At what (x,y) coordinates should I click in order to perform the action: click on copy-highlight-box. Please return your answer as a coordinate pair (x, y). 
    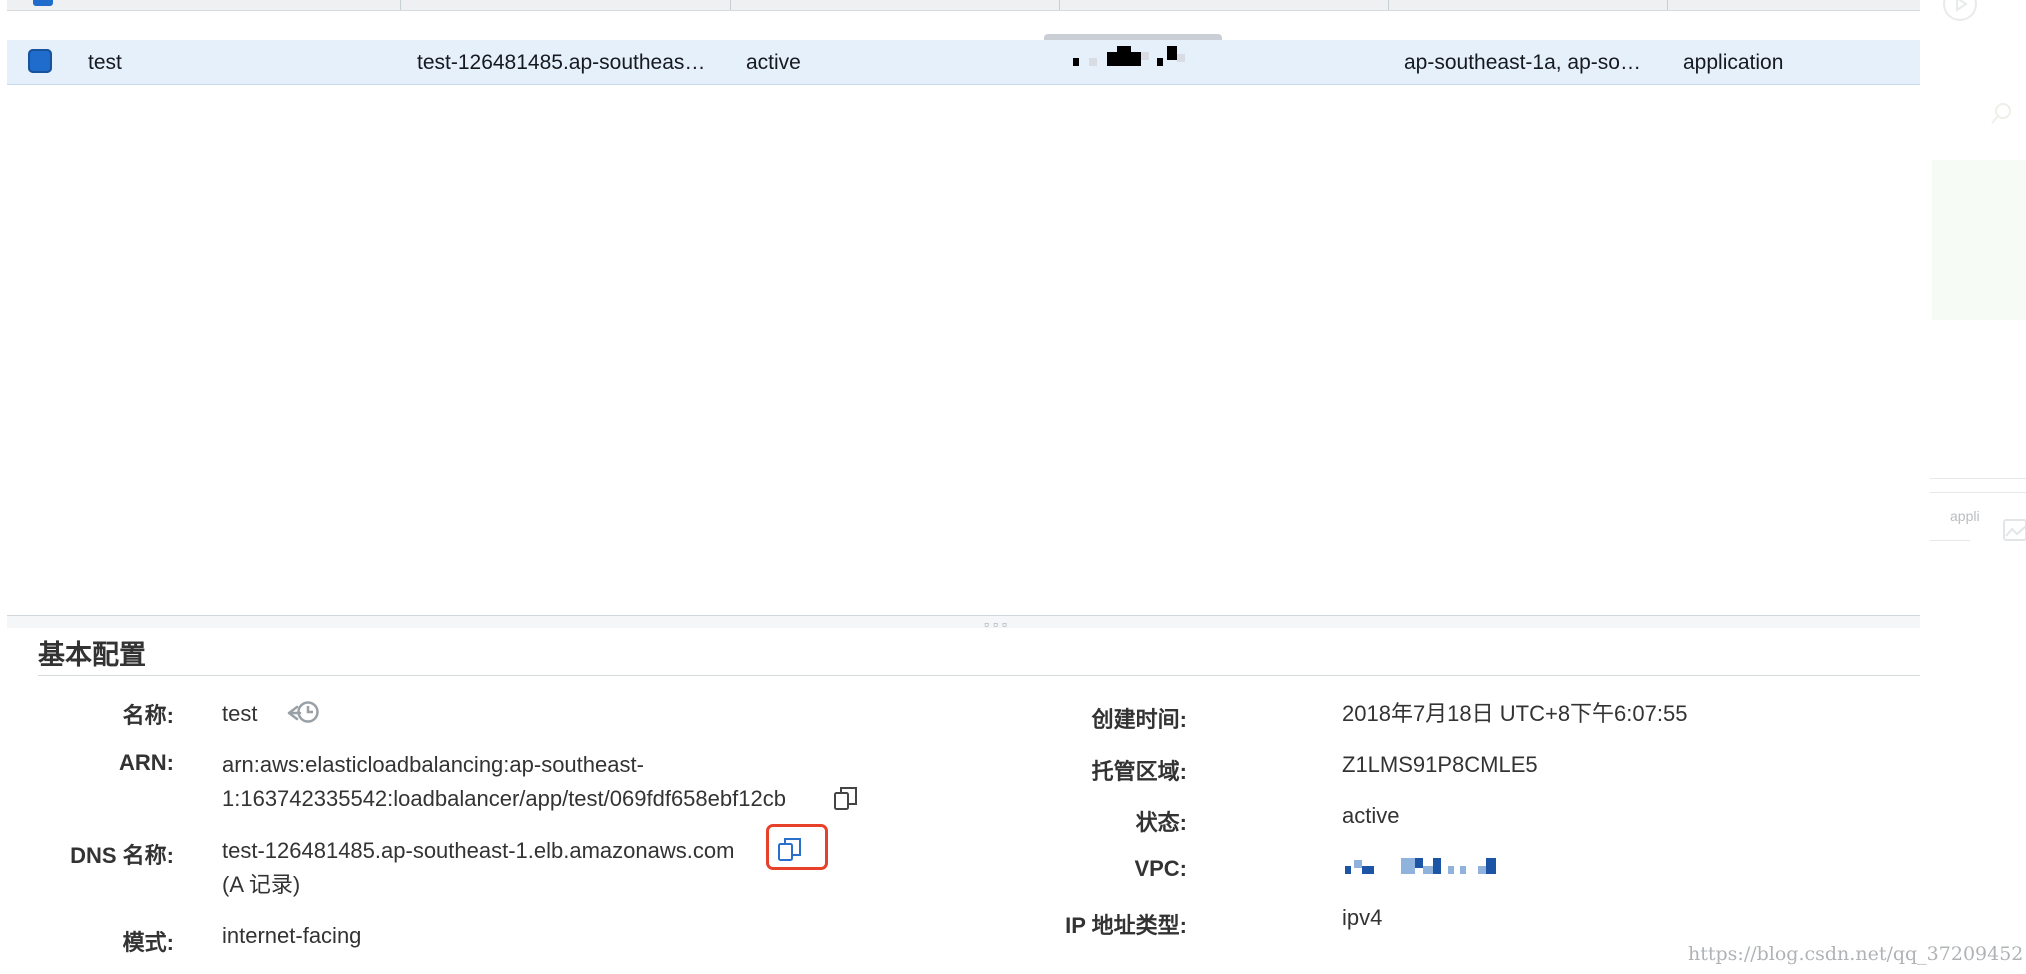
    Looking at the image, I should click on (797, 847).